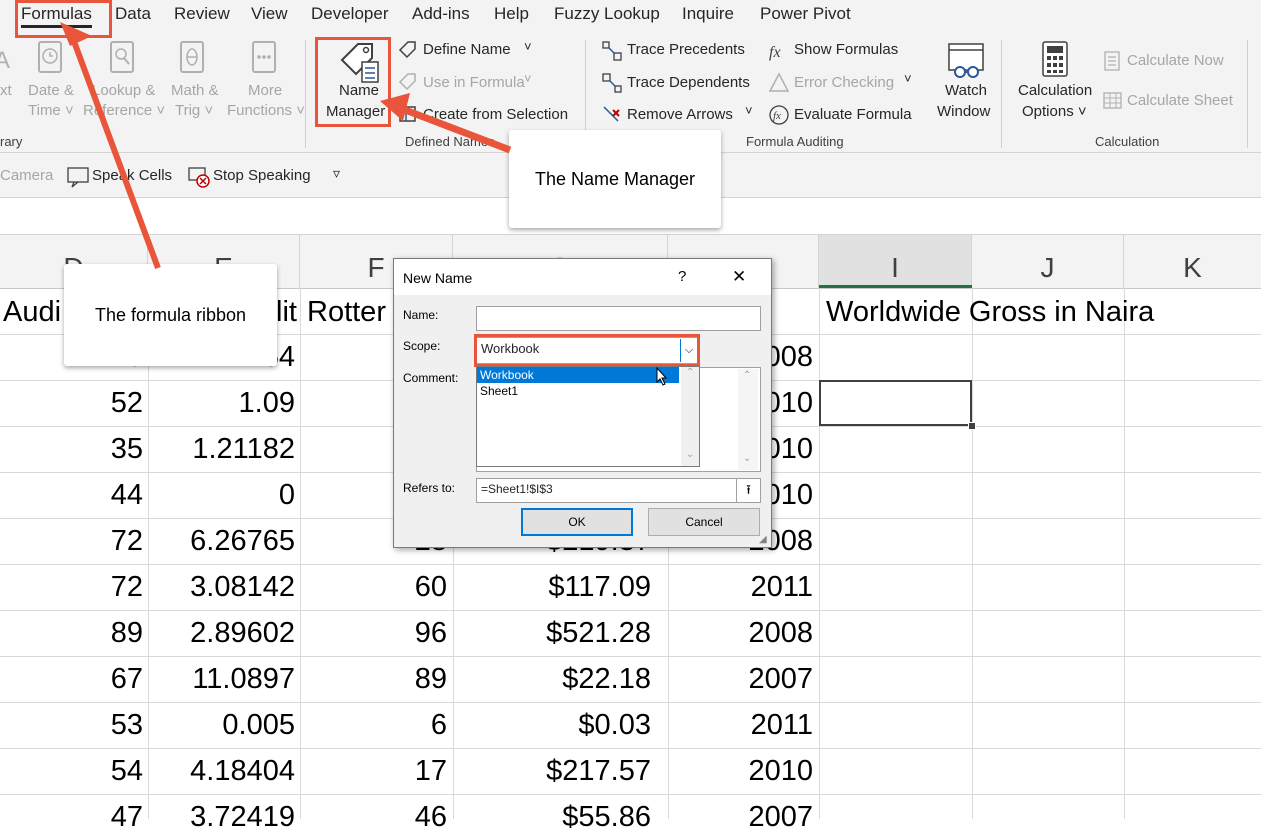  I want to click on error-checking-label: Error Checking, so click(844, 82).